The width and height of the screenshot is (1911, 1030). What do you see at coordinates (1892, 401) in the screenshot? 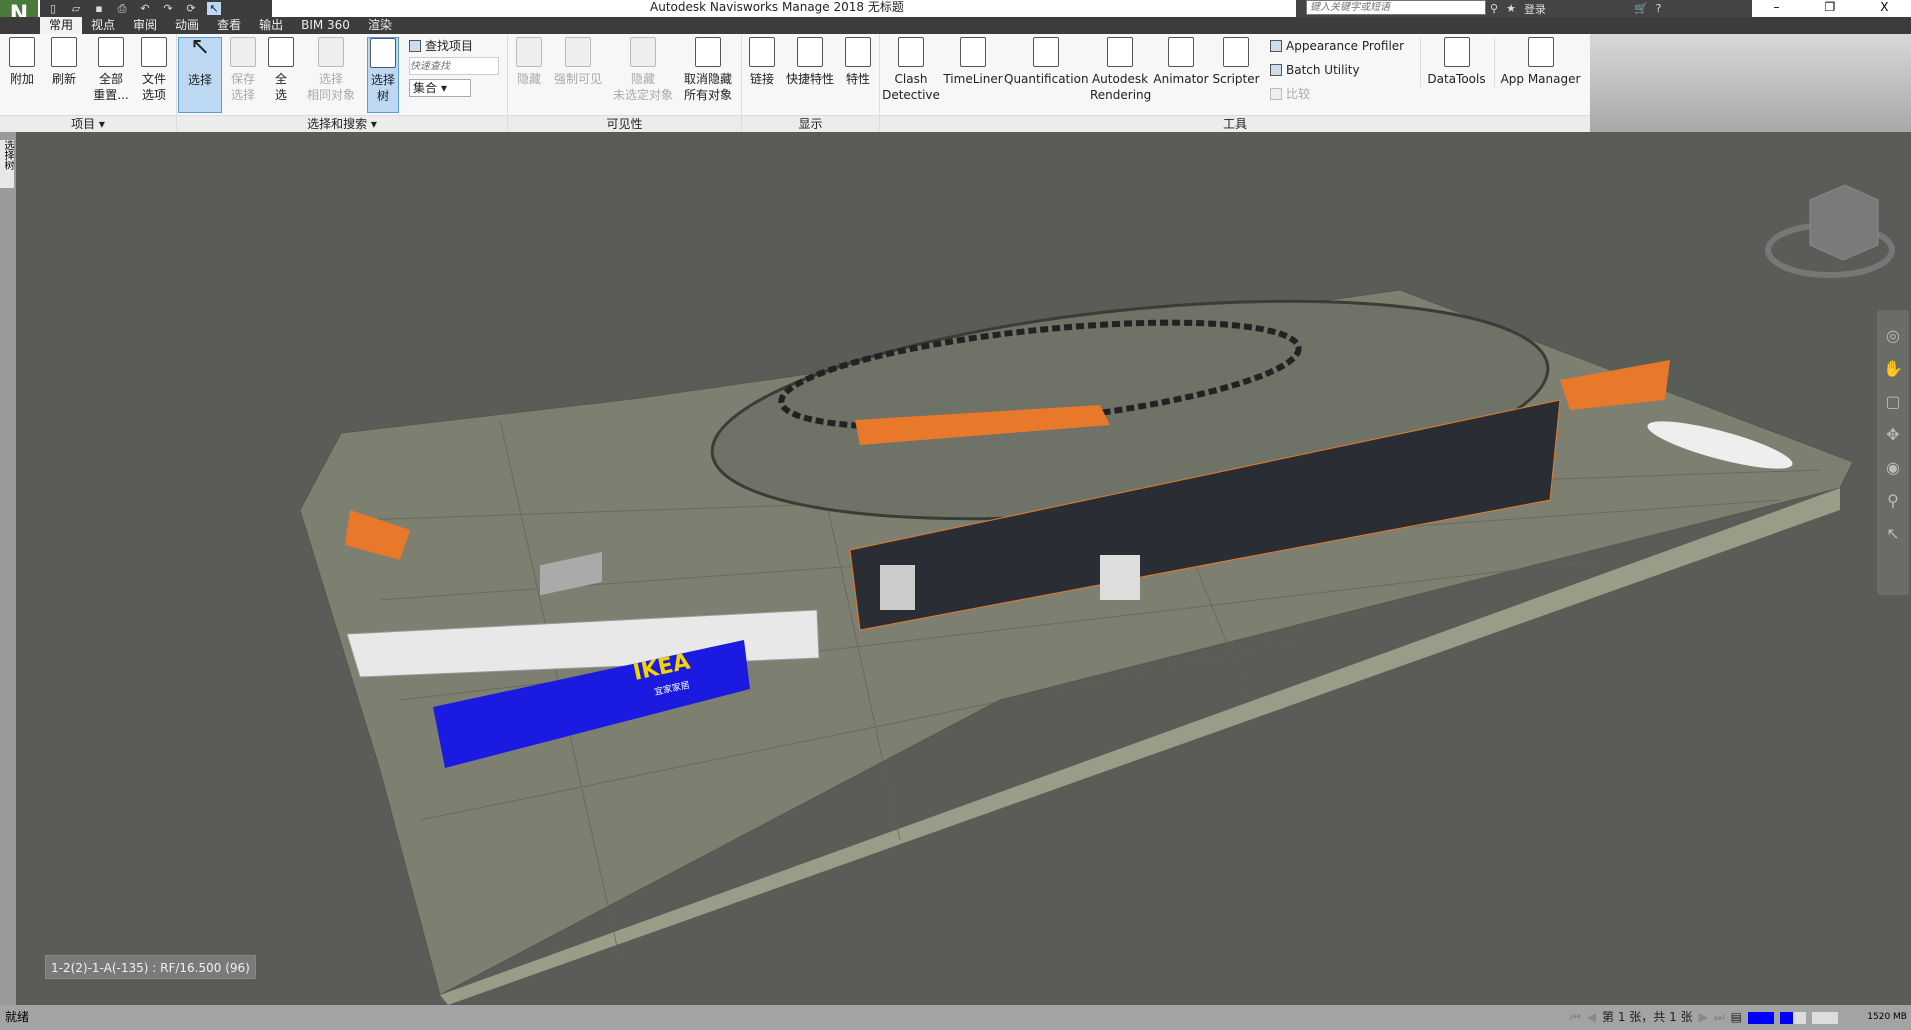
I see `zoom-window-icon: ▢` at bounding box center [1892, 401].